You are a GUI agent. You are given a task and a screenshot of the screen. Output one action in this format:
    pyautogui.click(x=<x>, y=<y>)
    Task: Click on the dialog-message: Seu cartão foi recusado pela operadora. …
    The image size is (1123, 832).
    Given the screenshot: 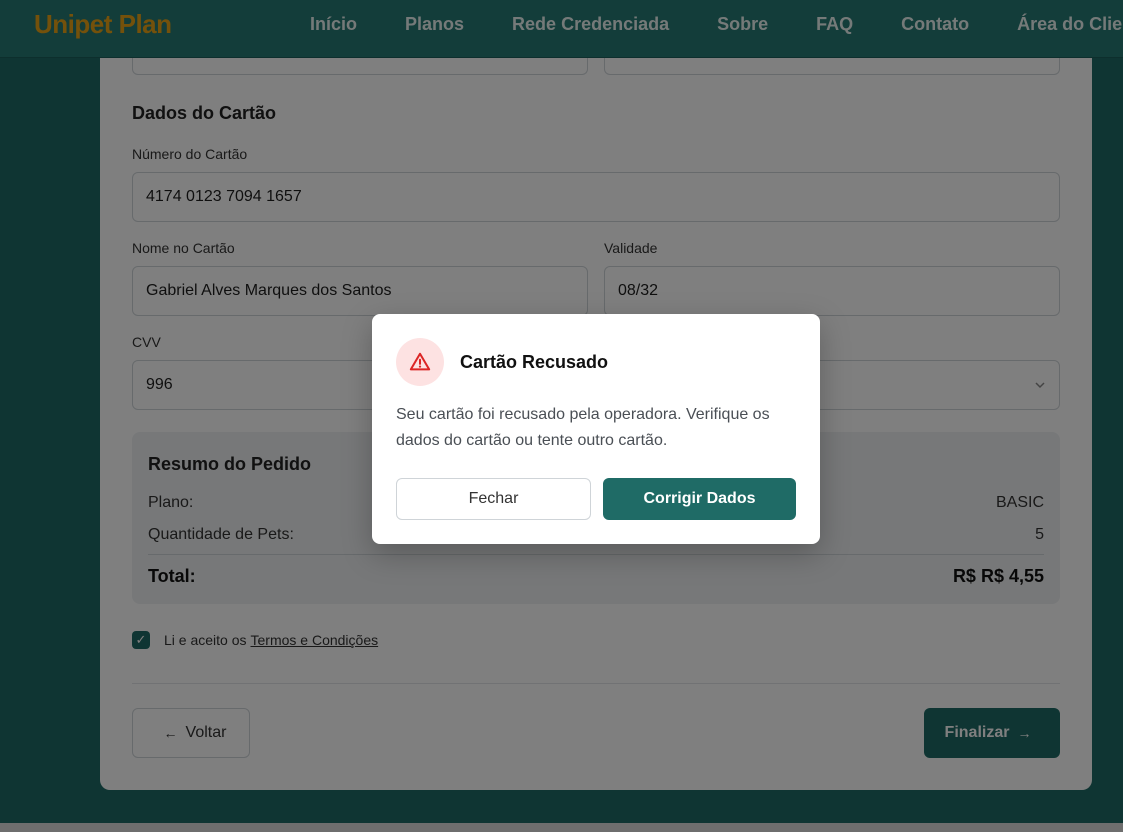 What is the action you would take?
    pyautogui.click(x=583, y=427)
    